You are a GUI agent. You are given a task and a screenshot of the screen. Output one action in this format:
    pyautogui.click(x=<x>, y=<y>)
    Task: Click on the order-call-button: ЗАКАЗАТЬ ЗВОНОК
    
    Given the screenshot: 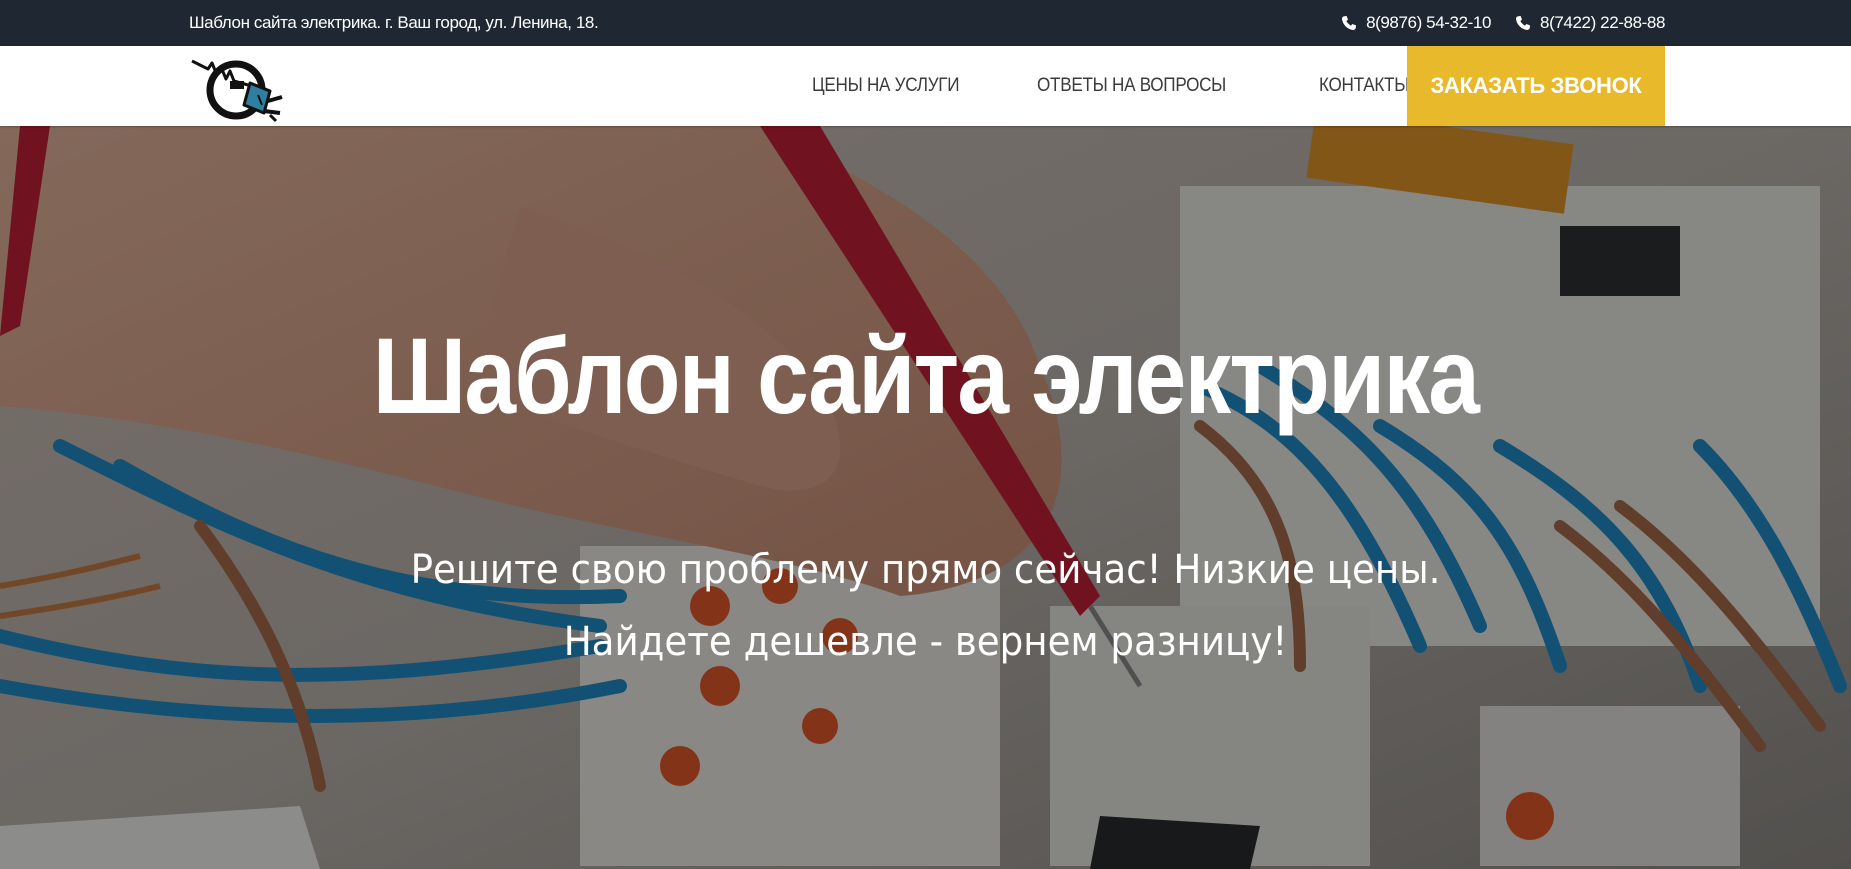 What is the action you would take?
    pyautogui.click(x=1536, y=86)
    